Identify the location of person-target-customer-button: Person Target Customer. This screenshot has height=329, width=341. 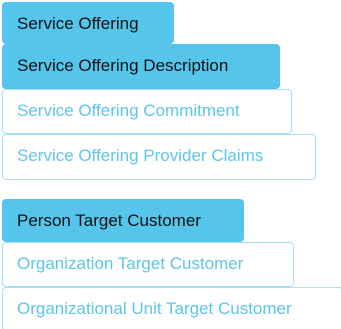
(123, 220).